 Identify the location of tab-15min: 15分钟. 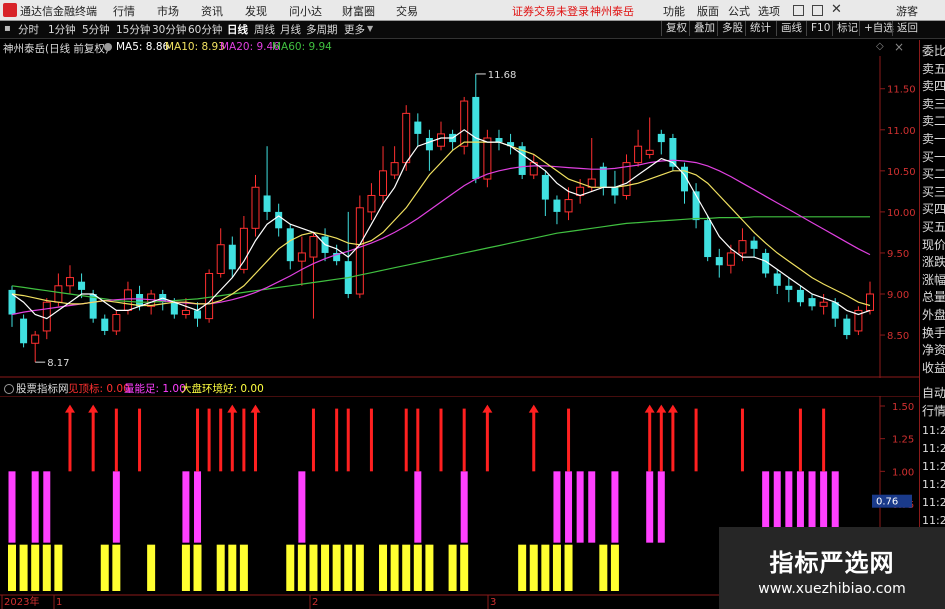
(133, 29).